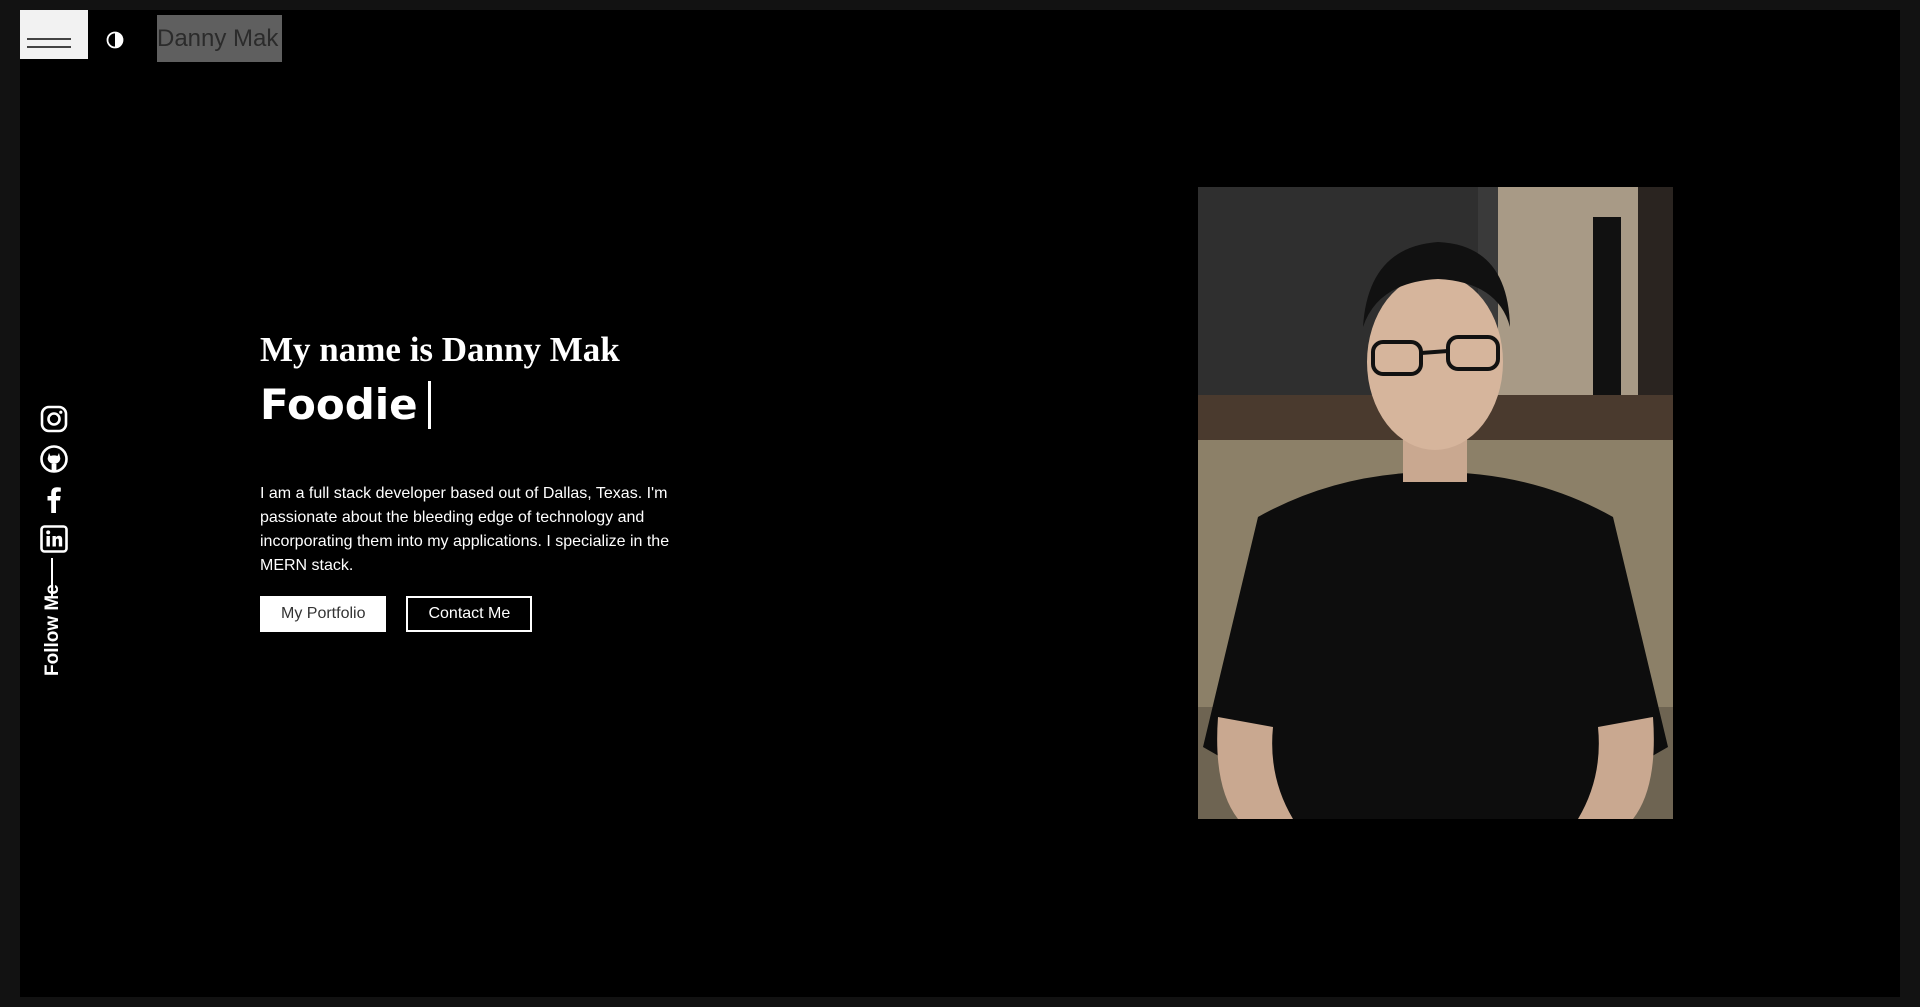 The image size is (1920, 1007). I want to click on linkedin-icon, so click(54, 539).